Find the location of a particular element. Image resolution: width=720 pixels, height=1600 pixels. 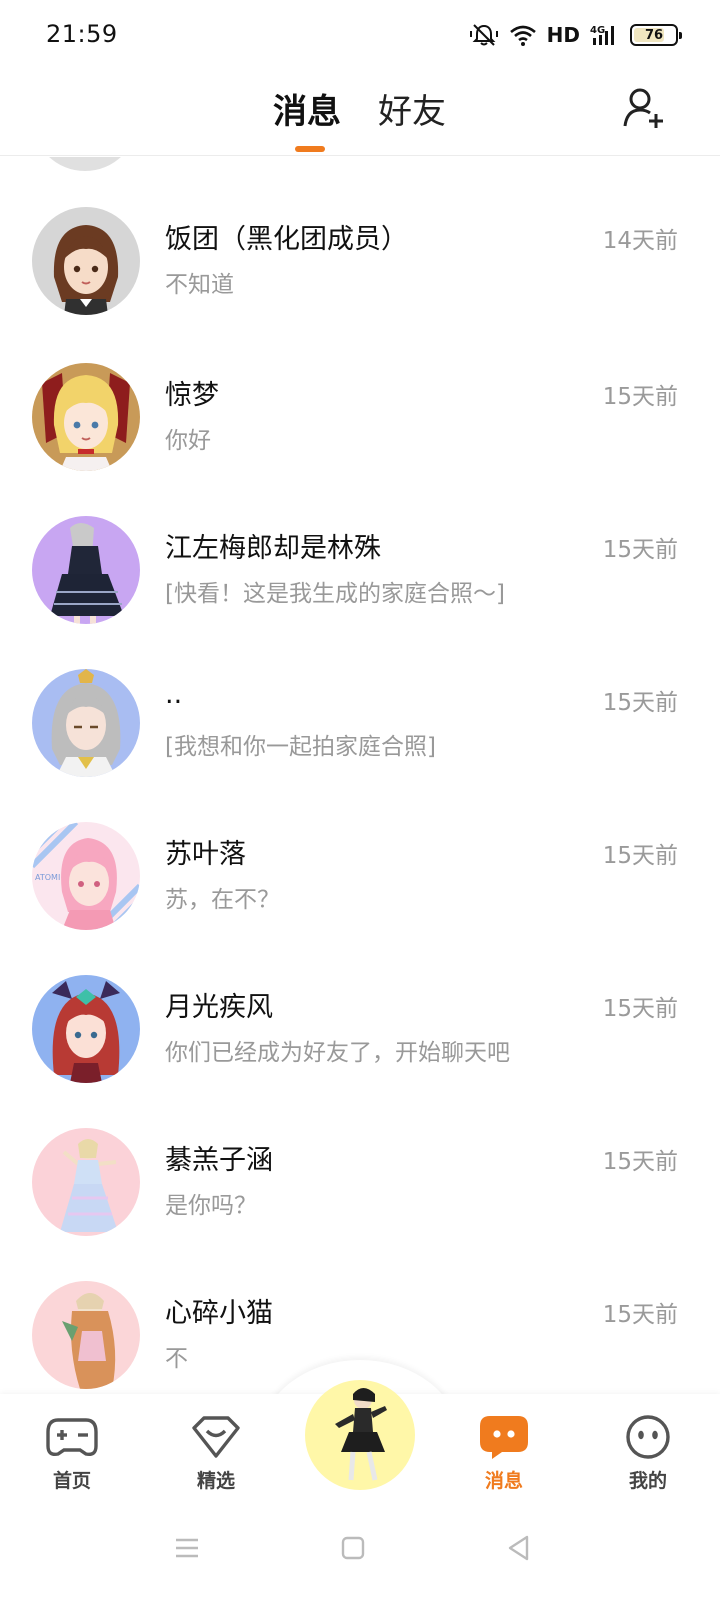

conversation-name: 月光疾风 is located at coordinates (219, 1007).